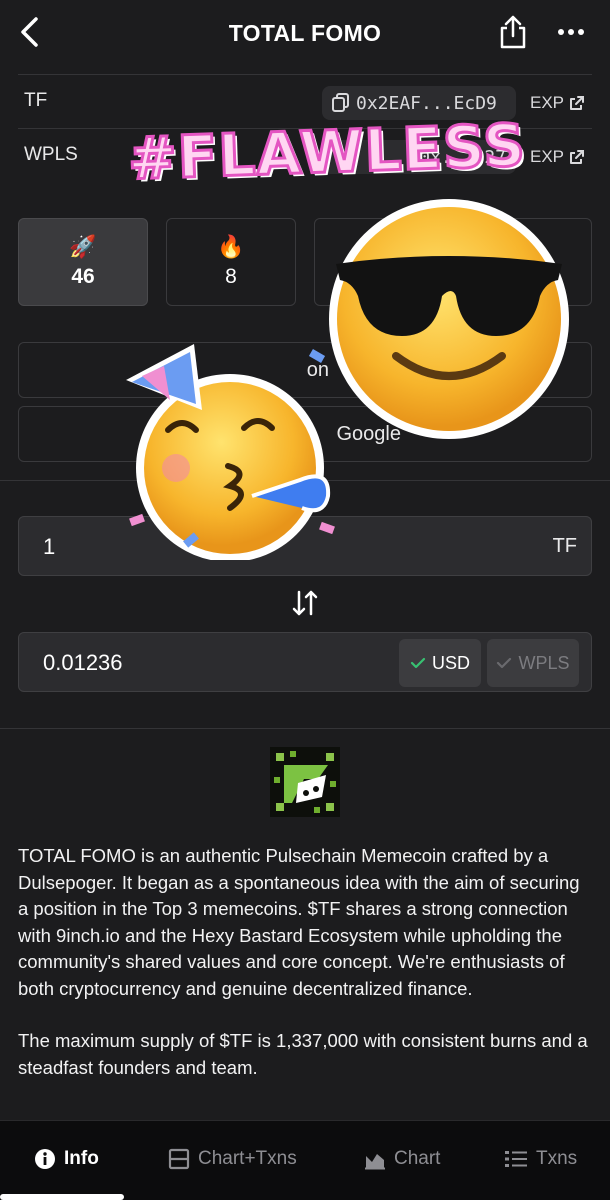  I want to click on header-bar: TOTAL FOMO, so click(305, 33).